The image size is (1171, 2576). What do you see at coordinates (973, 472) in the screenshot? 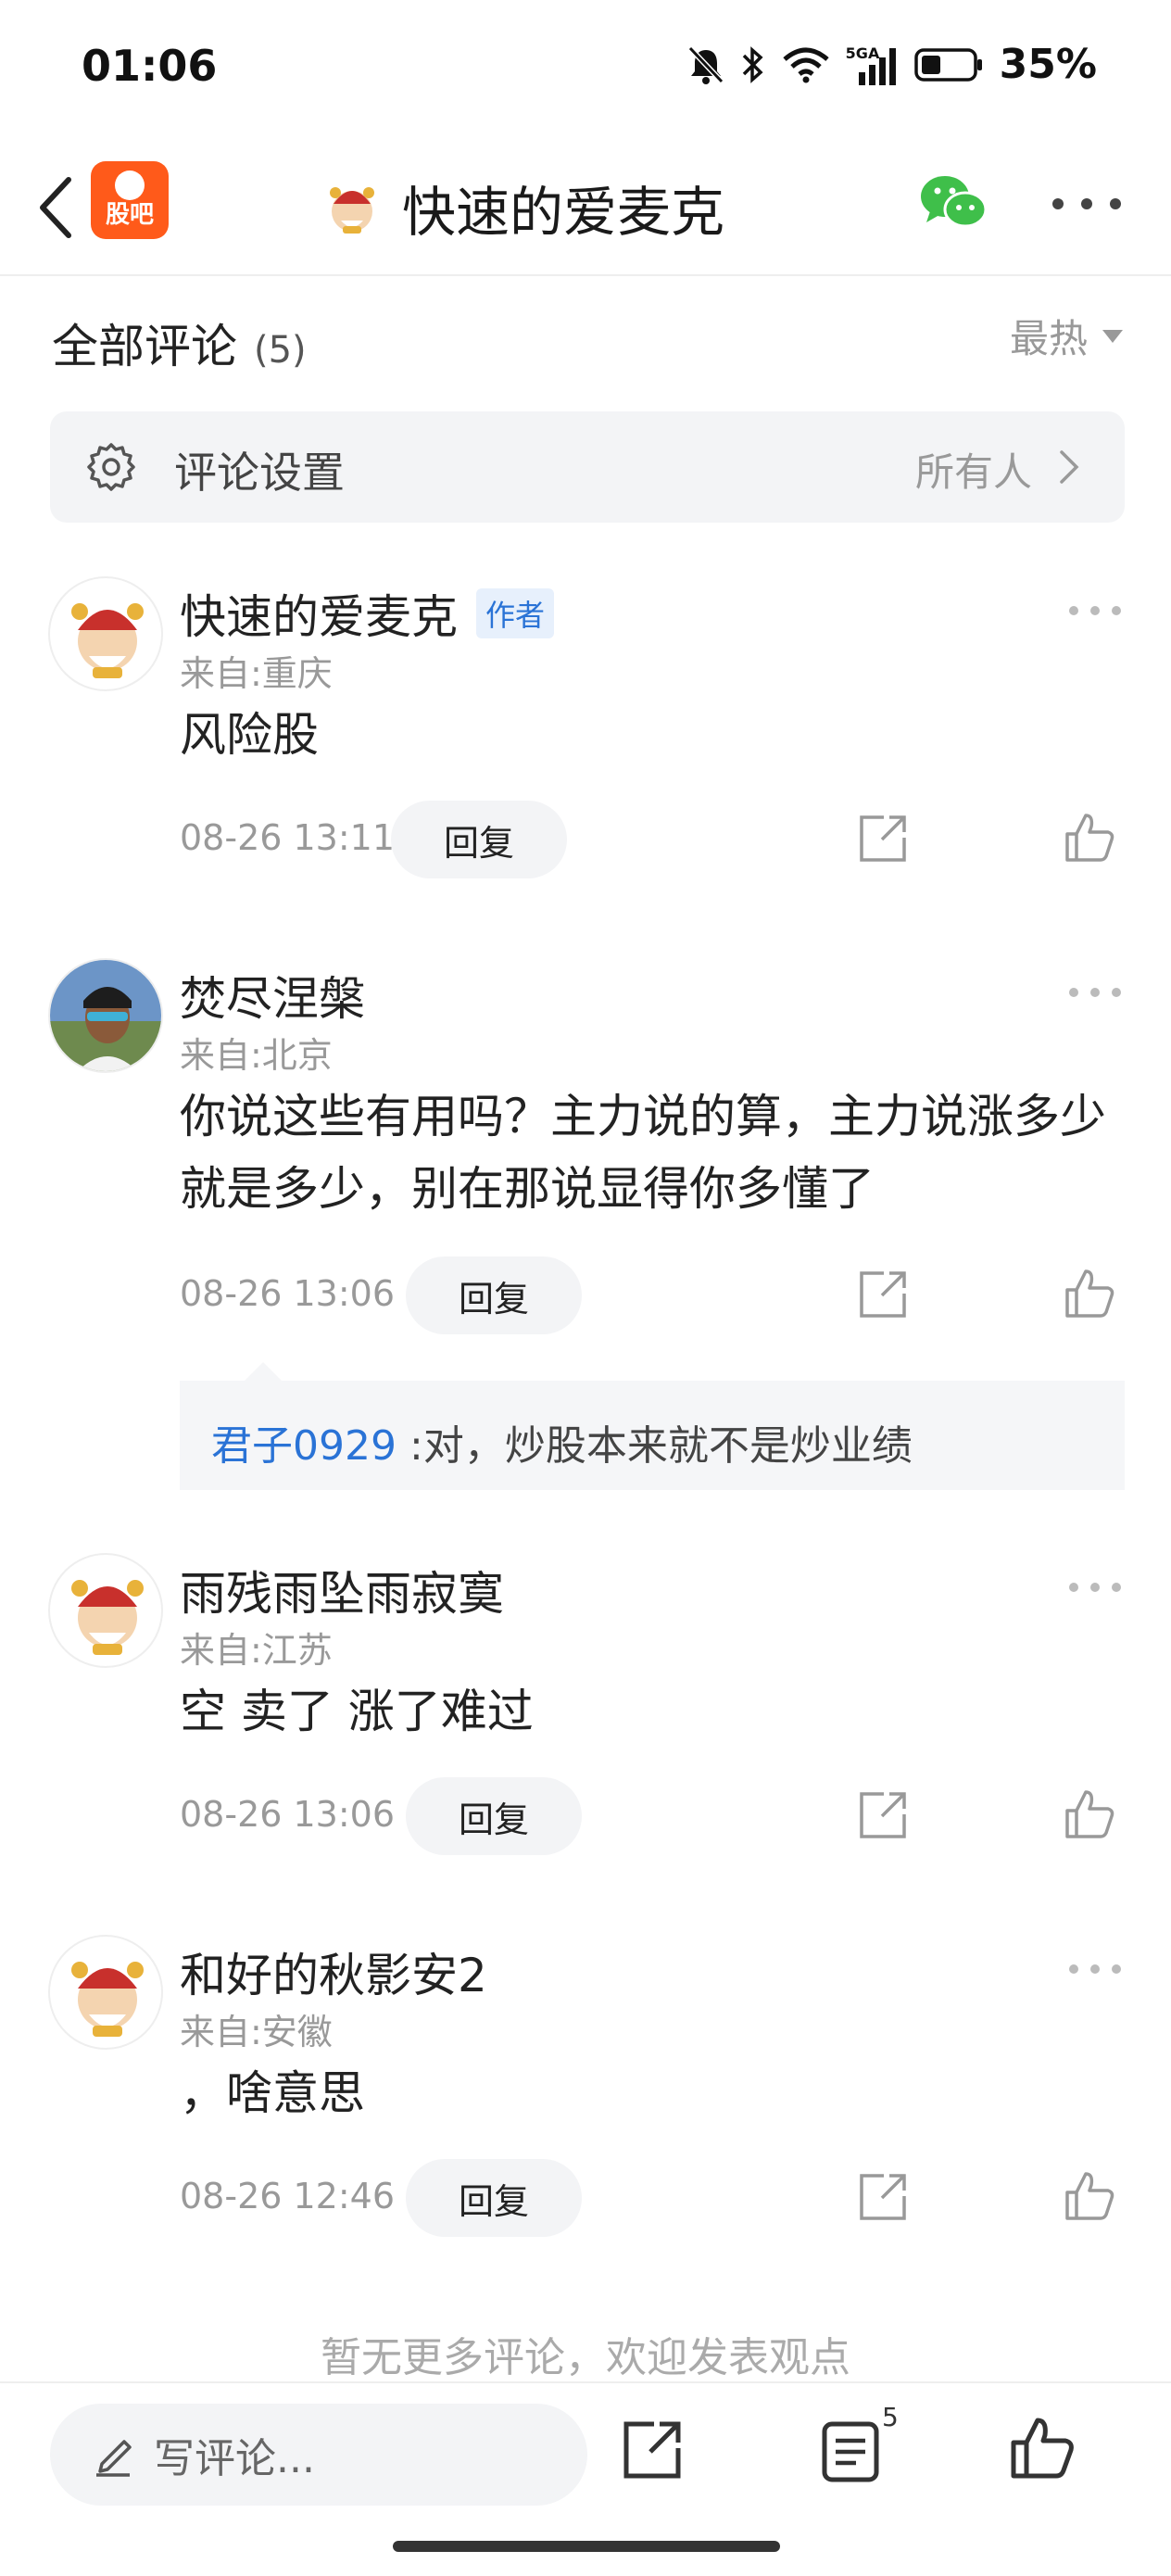
I see `settings-value: 所有人` at bounding box center [973, 472].